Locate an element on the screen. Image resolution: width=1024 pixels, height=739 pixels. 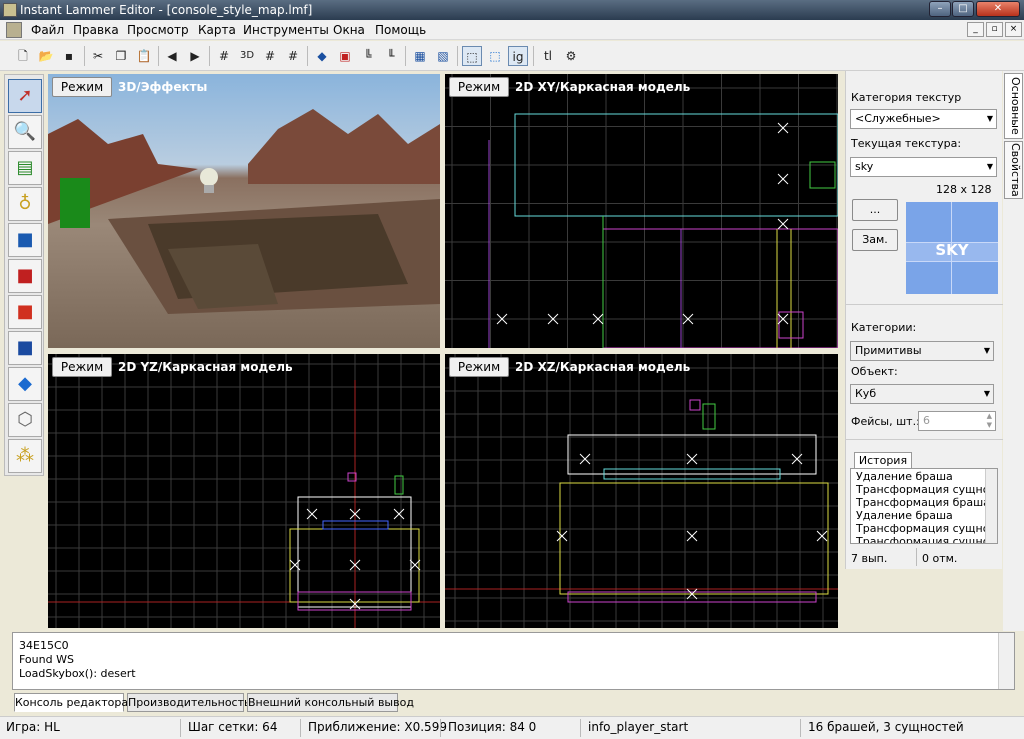
close-button: ✕ is located at coordinates (998, 9).